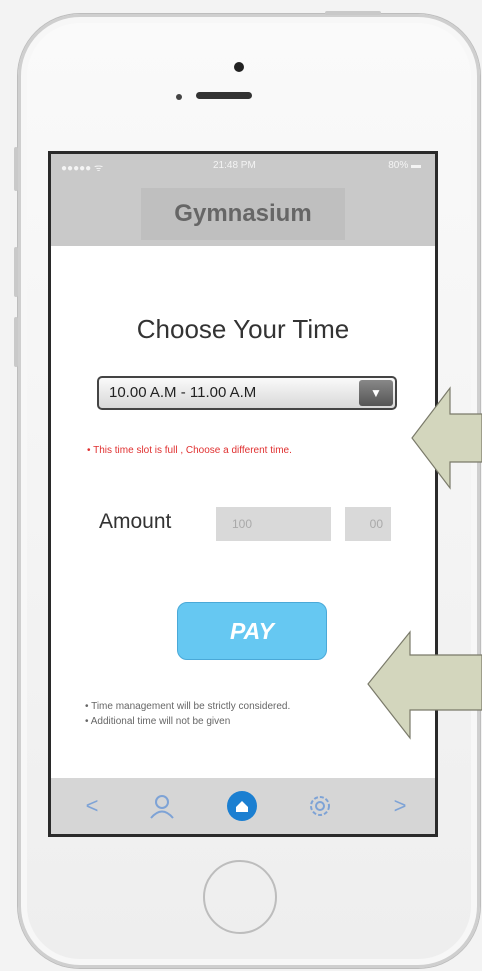  Describe the element at coordinates (424, 563) in the screenshot. I see `annotation-arrows` at that location.